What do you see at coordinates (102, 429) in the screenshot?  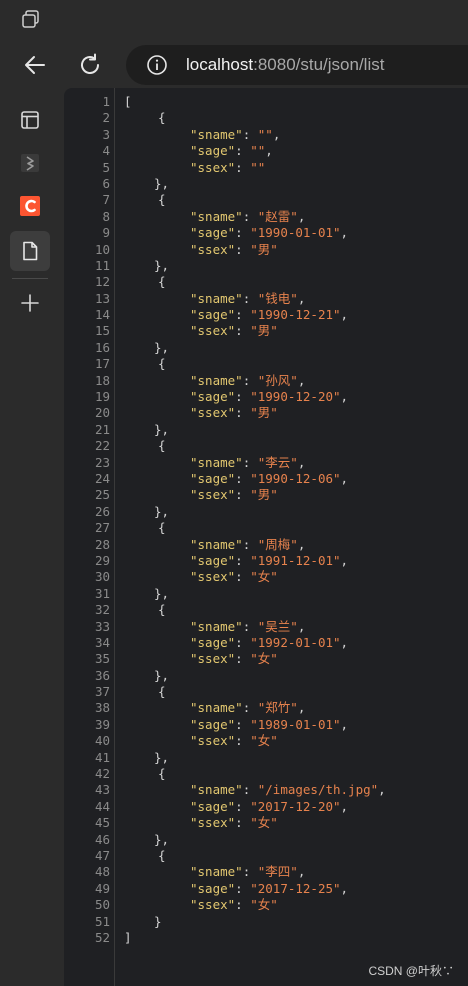 I see `line-number: 21` at bounding box center [102, 429].